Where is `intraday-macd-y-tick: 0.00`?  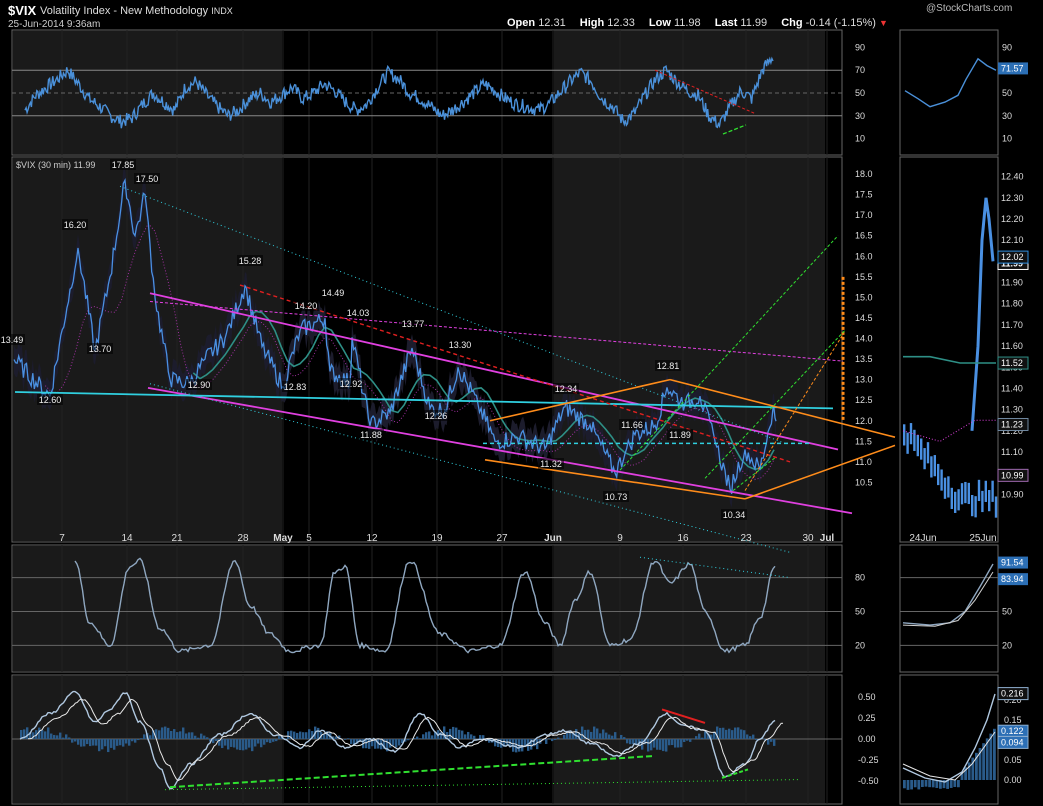
intraday-macd-y-tick: 0.00 is located at coordinates (1013, 780).